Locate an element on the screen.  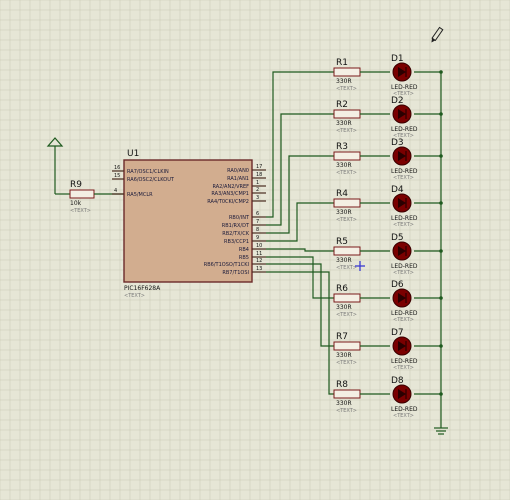
resistor-ref: R7 is located at coordinates (342, 337).